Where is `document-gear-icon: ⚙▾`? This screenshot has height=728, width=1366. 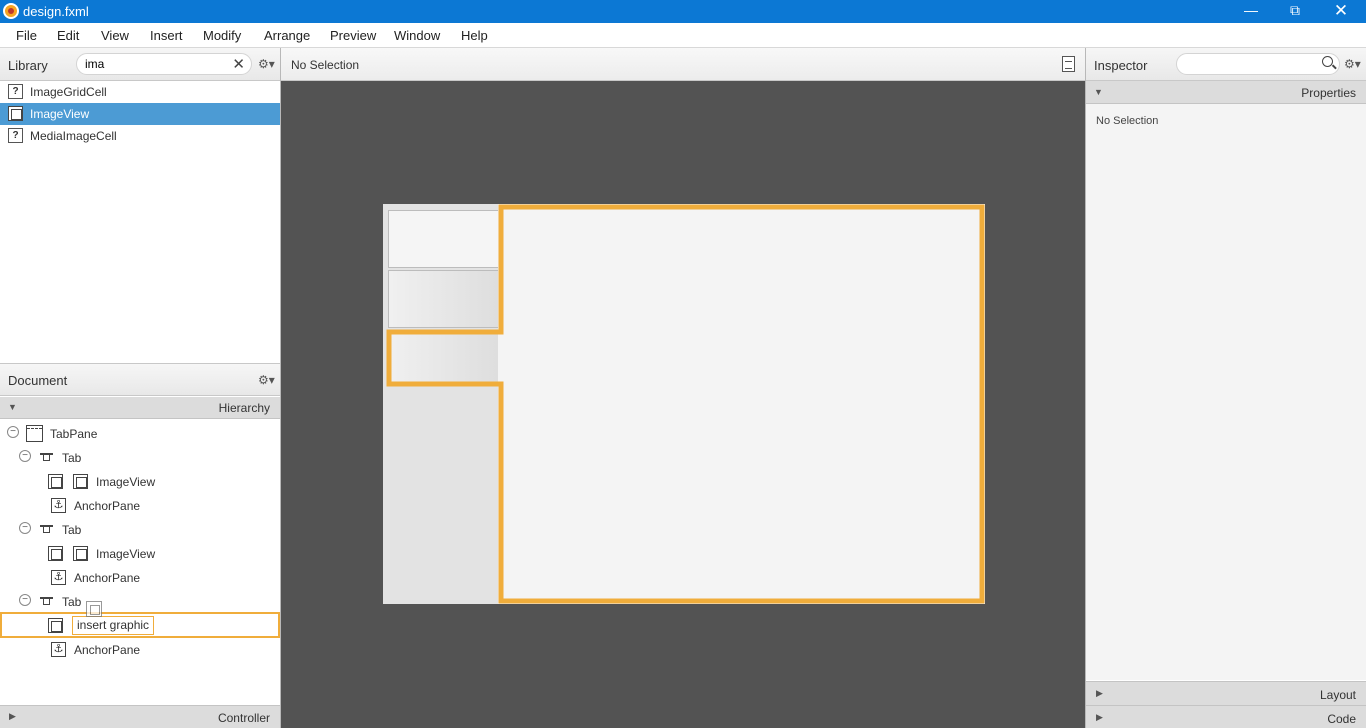 document-gear-icon: ⚙▾ is located at coordinates (266, 380).